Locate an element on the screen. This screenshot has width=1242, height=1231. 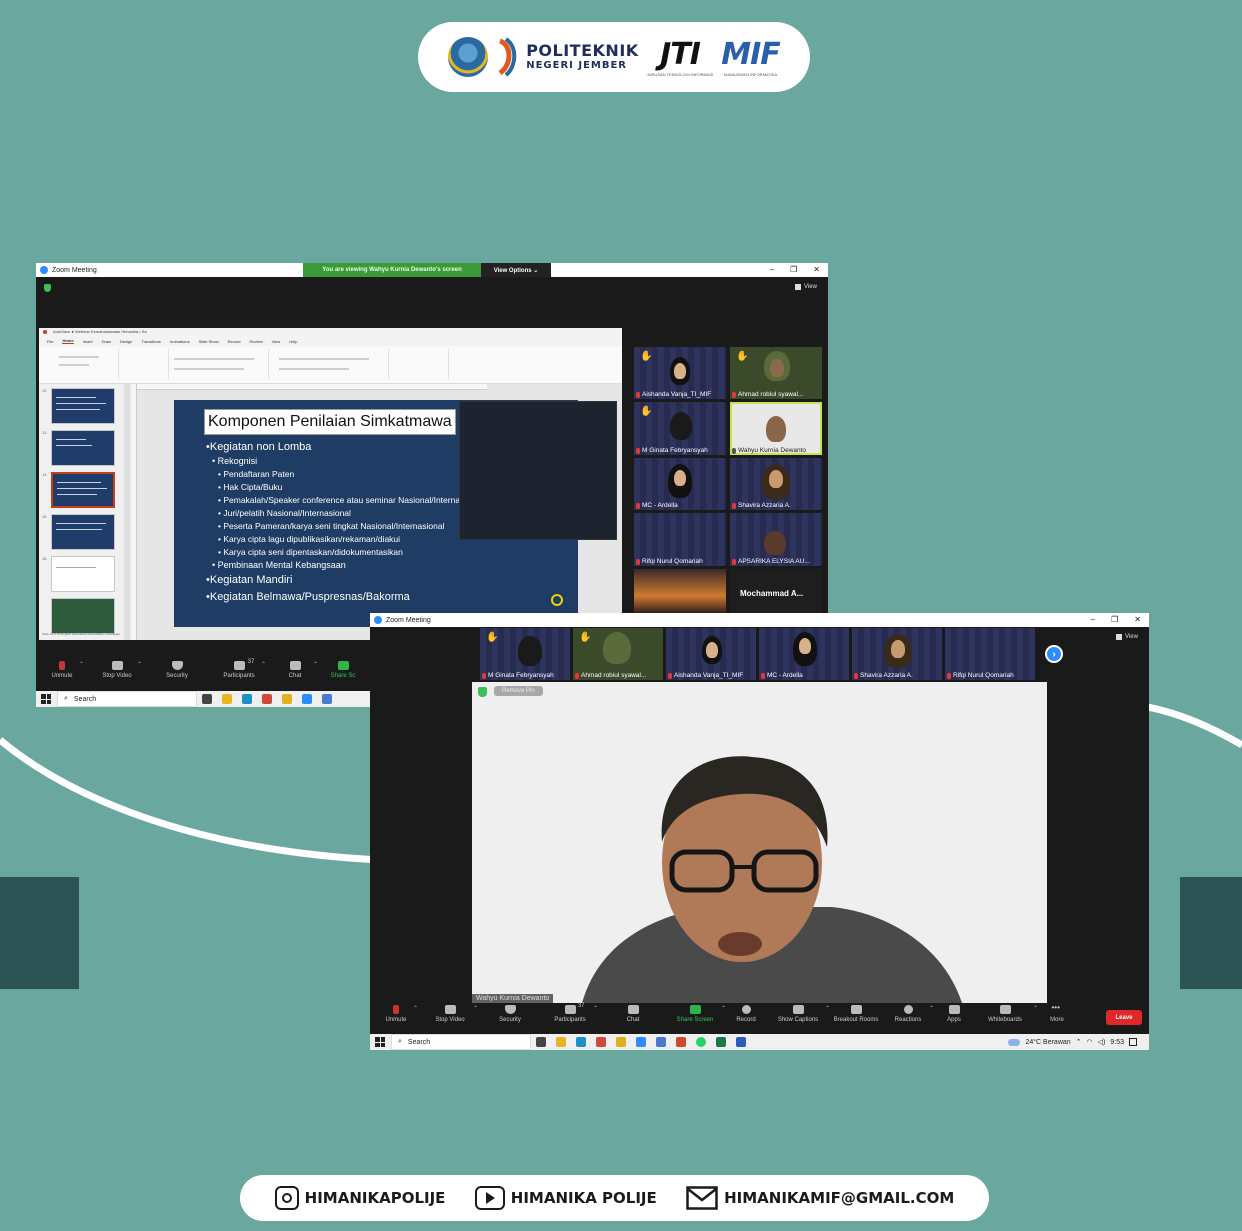
show-captions-button: Show Captions ⌃ is located at coordinates (800, 1018).